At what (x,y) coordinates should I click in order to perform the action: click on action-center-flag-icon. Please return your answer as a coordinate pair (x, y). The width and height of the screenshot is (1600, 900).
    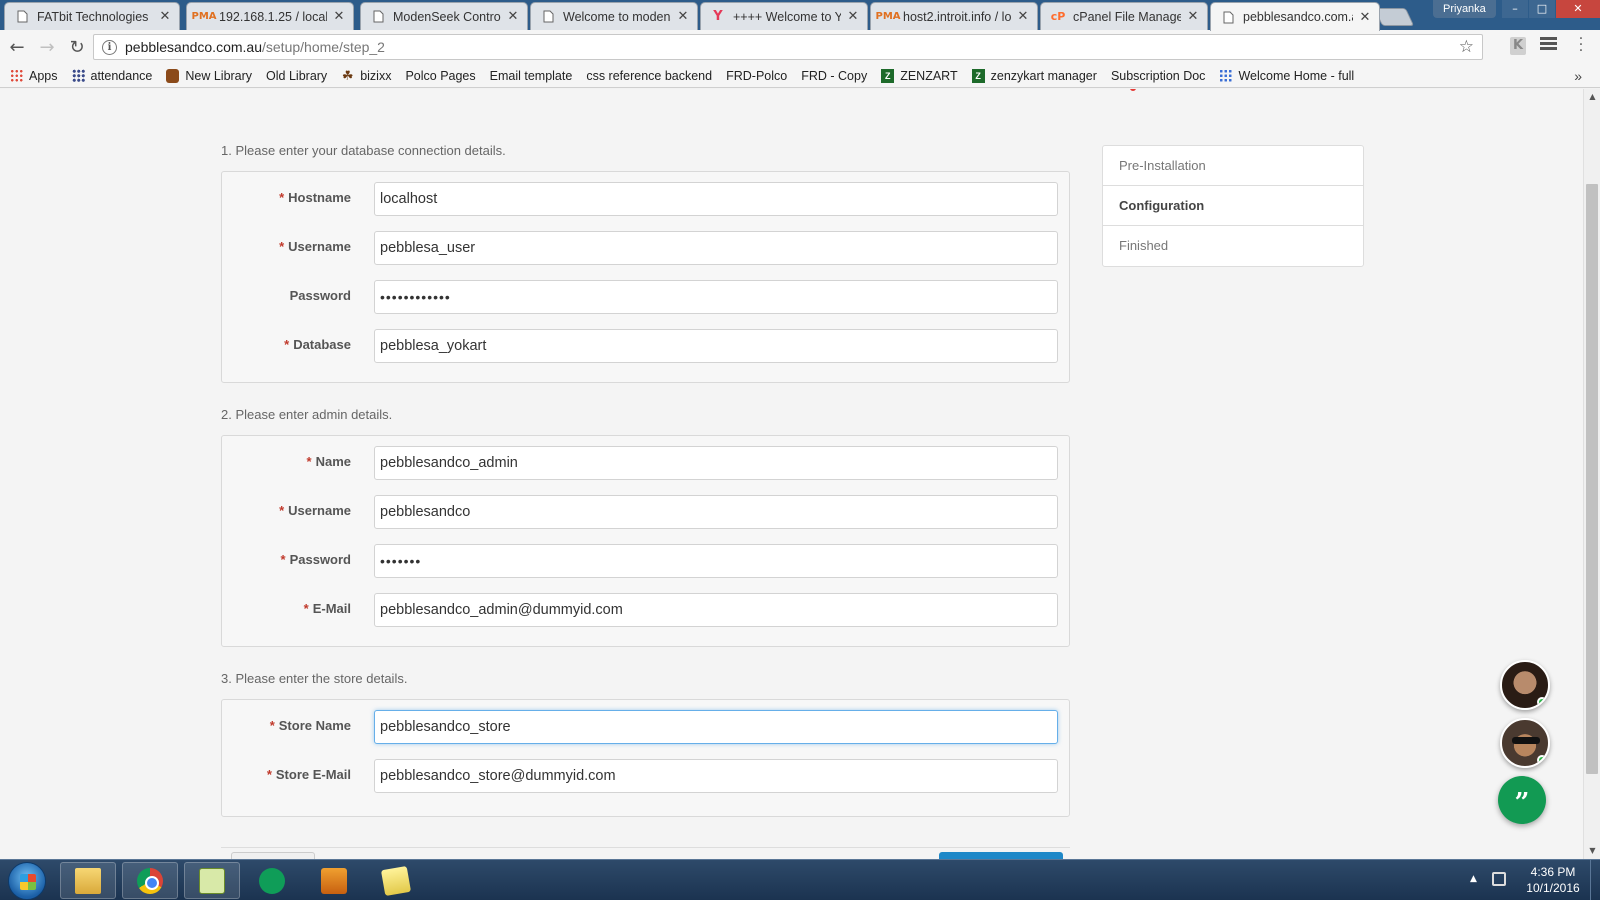
    Looking at the image, I should click on (1499, 879).